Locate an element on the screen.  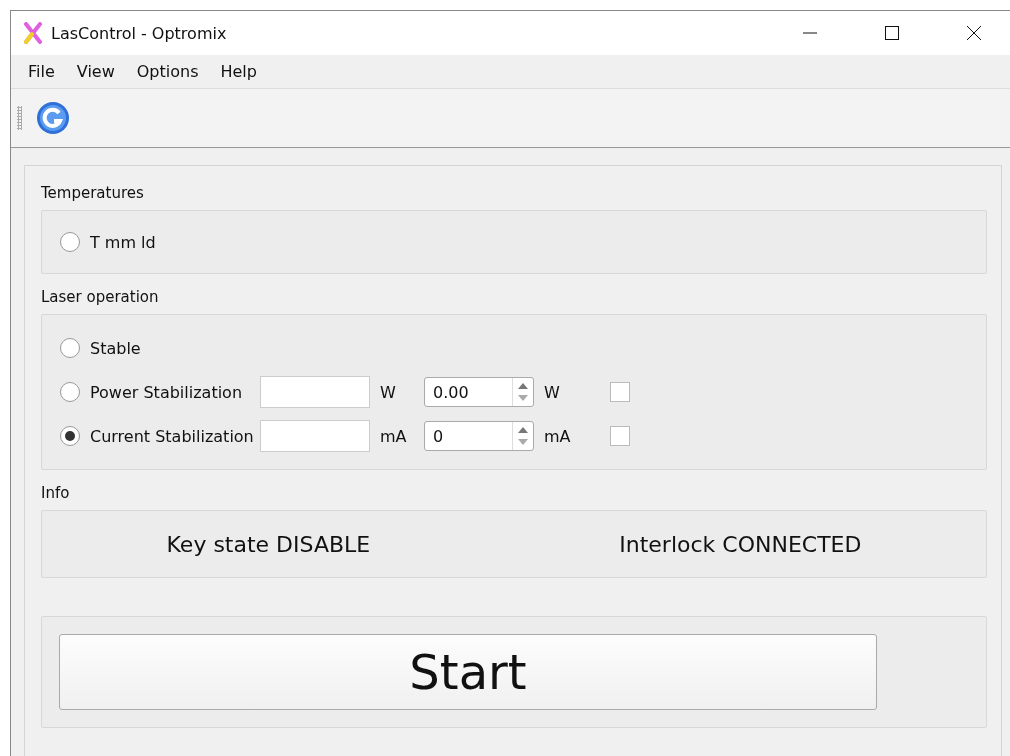
status-text: Interlock CONNECTED is located at coordinates (740, 544).